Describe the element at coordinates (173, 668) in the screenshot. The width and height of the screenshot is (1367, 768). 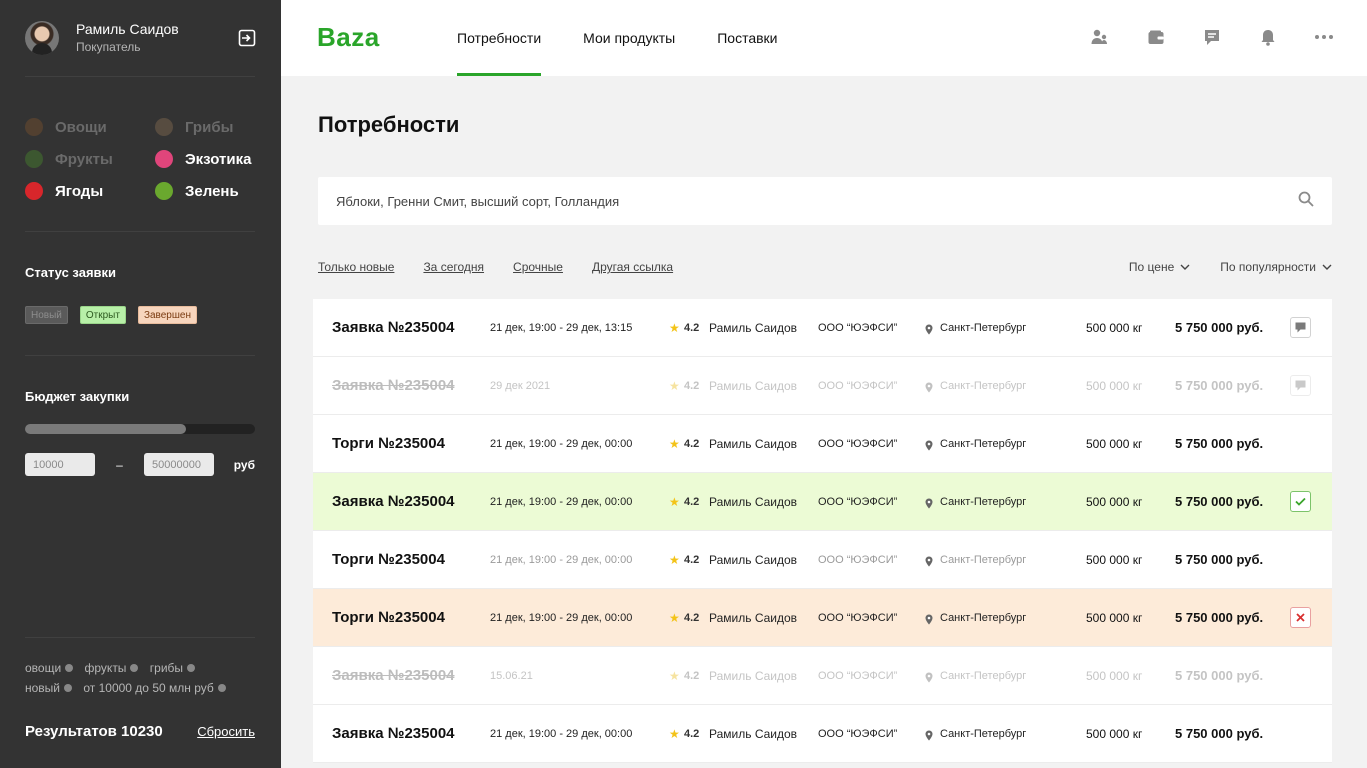
I see `filter-tag: грибы` at that location.